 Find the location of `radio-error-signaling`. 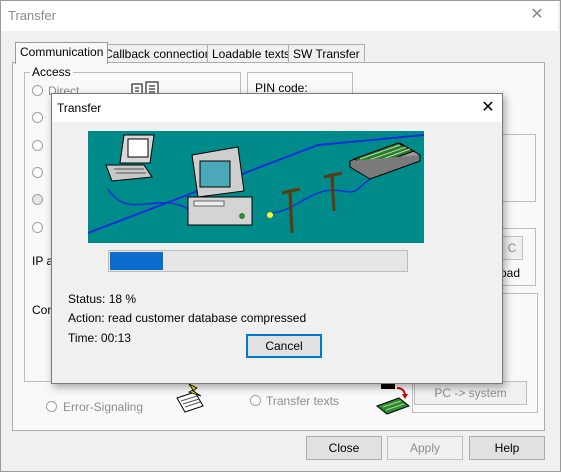

radio-error-signaling is located at coordinates (51, 406).